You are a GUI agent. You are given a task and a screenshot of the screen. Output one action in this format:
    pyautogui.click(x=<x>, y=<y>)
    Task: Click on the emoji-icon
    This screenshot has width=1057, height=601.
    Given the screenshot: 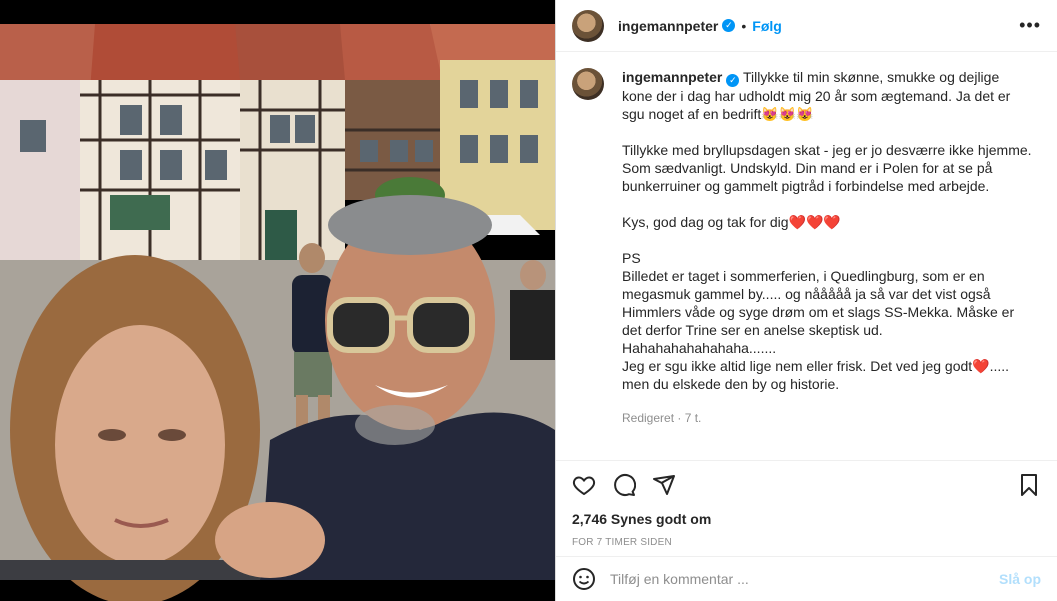 What is the action you would take?
    pyautogui.click(x=584, y=579)
    